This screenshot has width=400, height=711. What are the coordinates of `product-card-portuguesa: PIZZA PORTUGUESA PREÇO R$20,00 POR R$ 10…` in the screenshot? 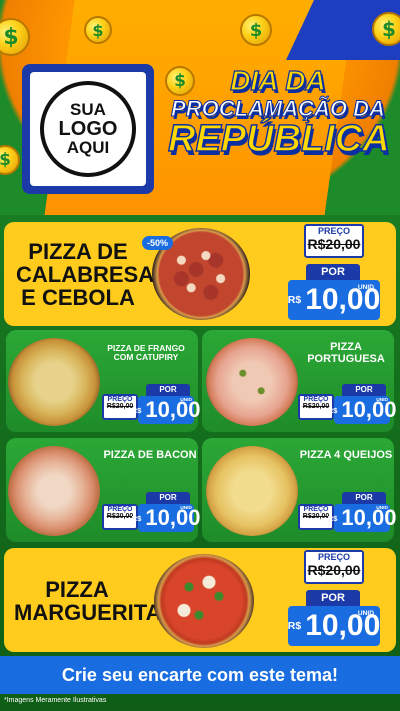 It's located at (299, 381).